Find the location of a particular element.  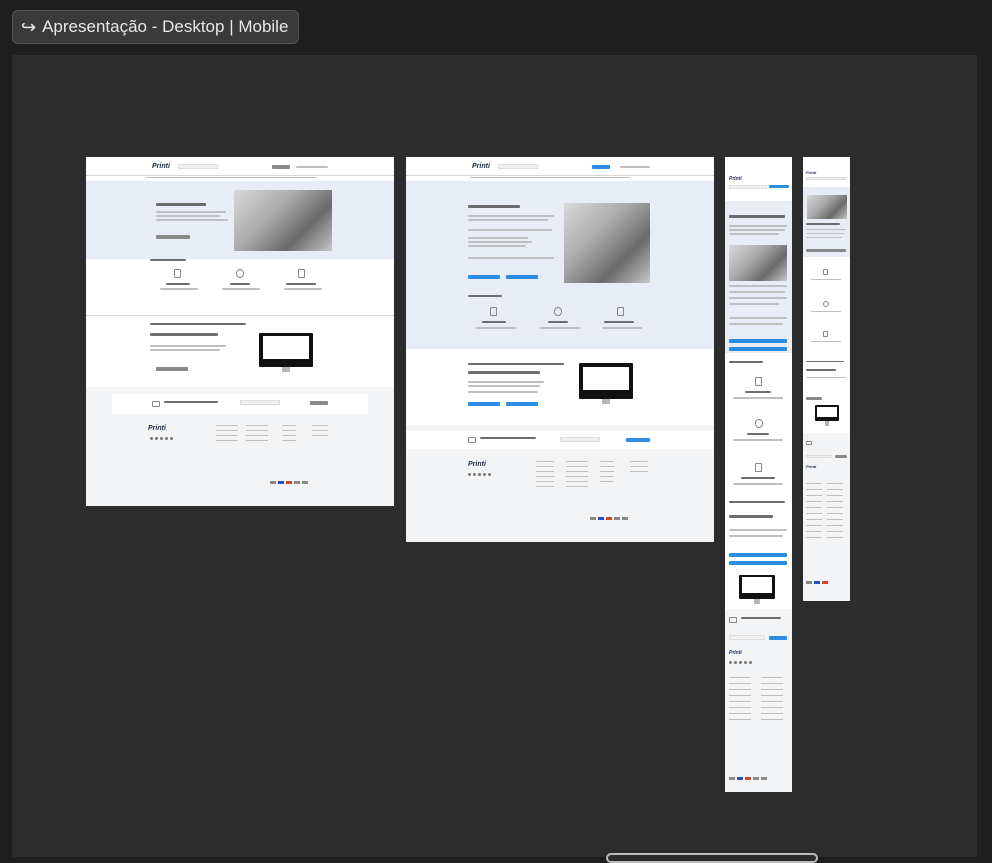

benefit-security is located at coordinates (240, 284).